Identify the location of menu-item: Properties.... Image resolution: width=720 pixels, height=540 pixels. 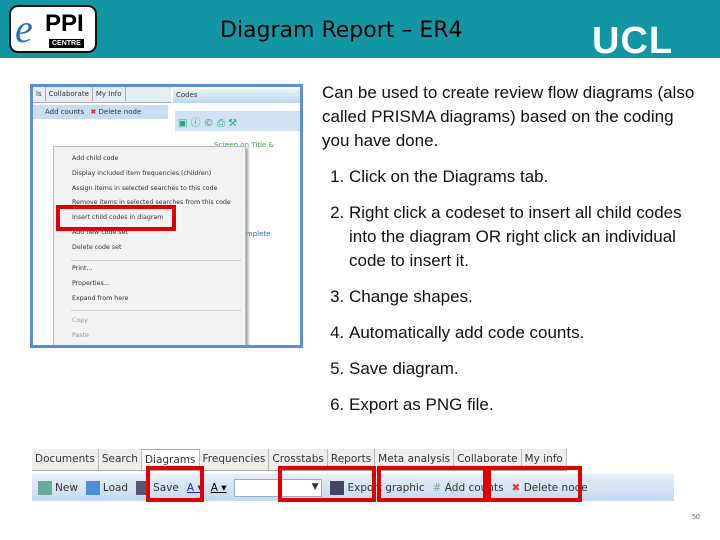
(91, 283).